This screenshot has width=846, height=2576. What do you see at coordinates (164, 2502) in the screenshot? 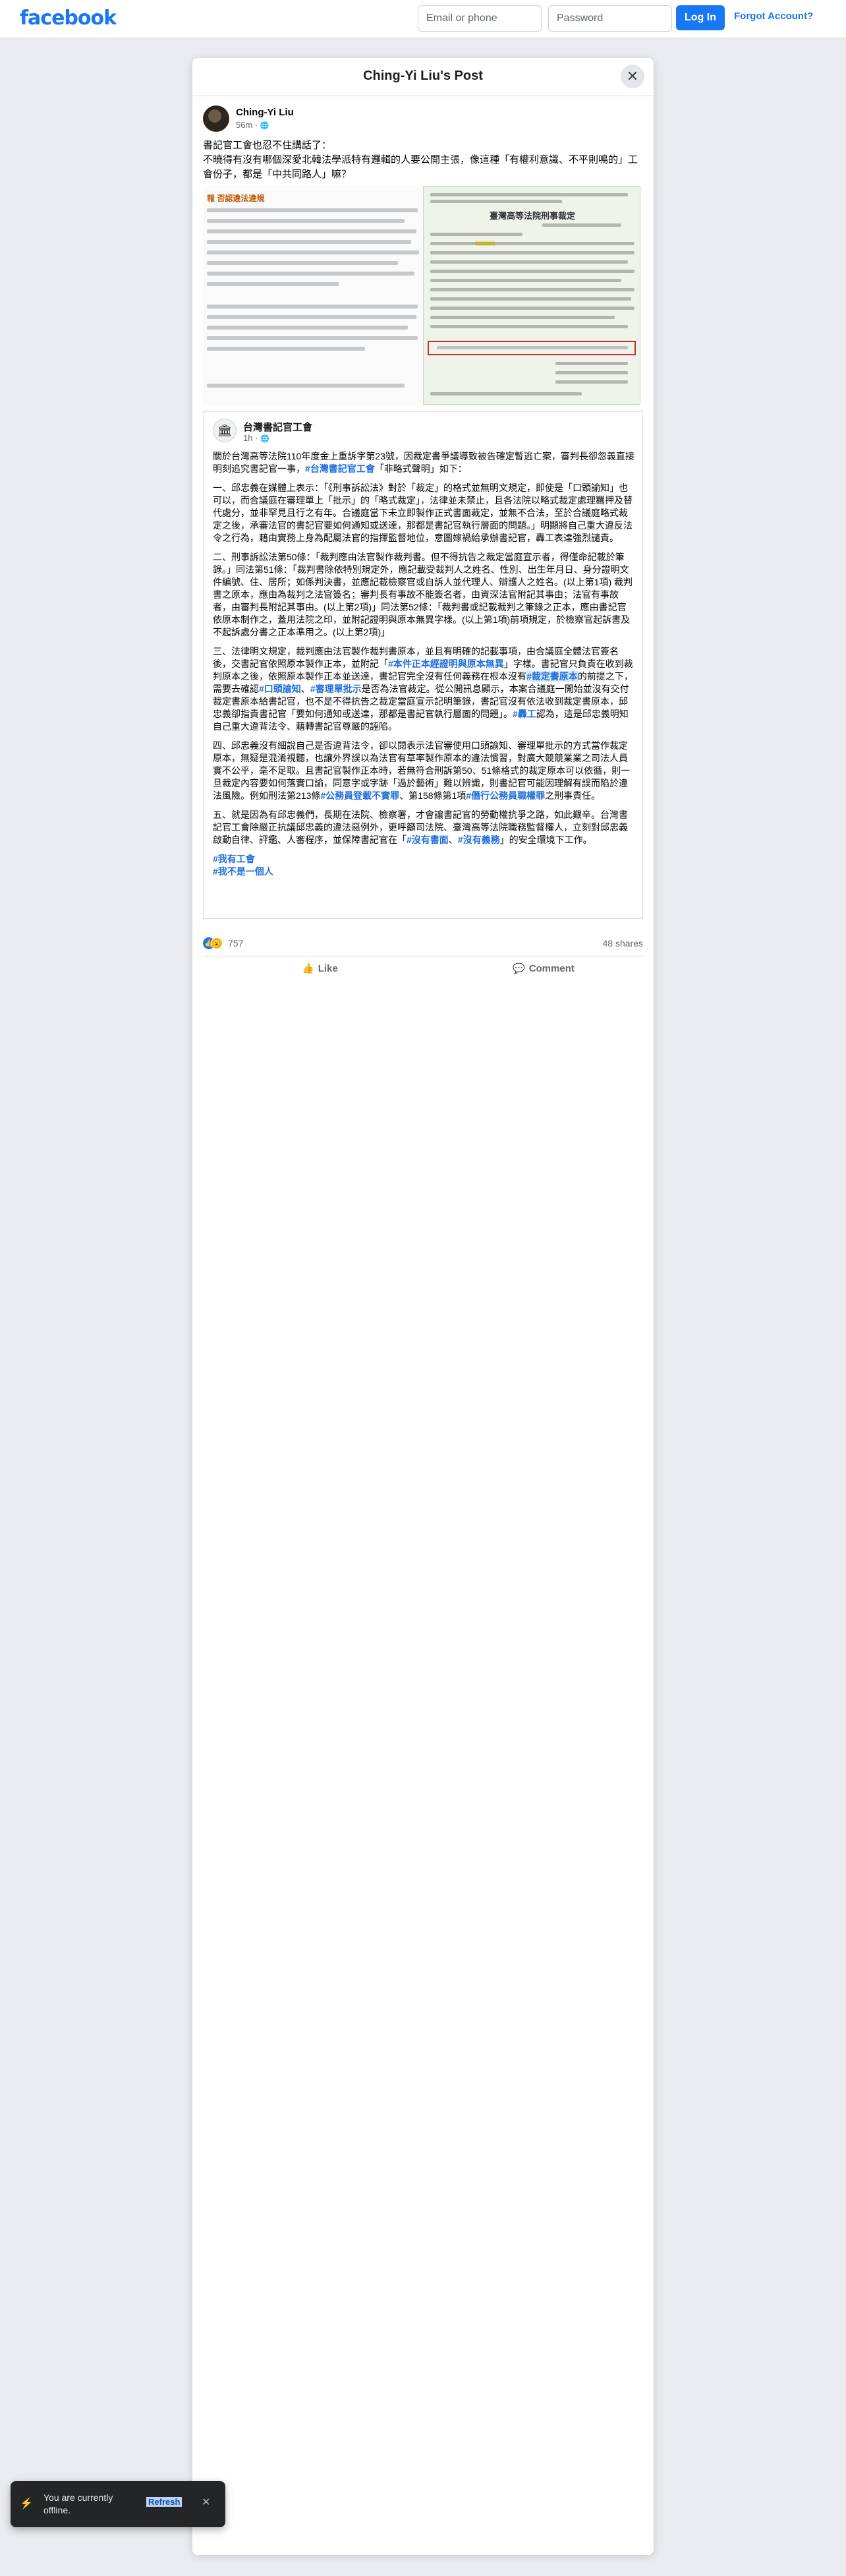
I see `refresh-link: Refresh` at bounding box center [164, 2502].